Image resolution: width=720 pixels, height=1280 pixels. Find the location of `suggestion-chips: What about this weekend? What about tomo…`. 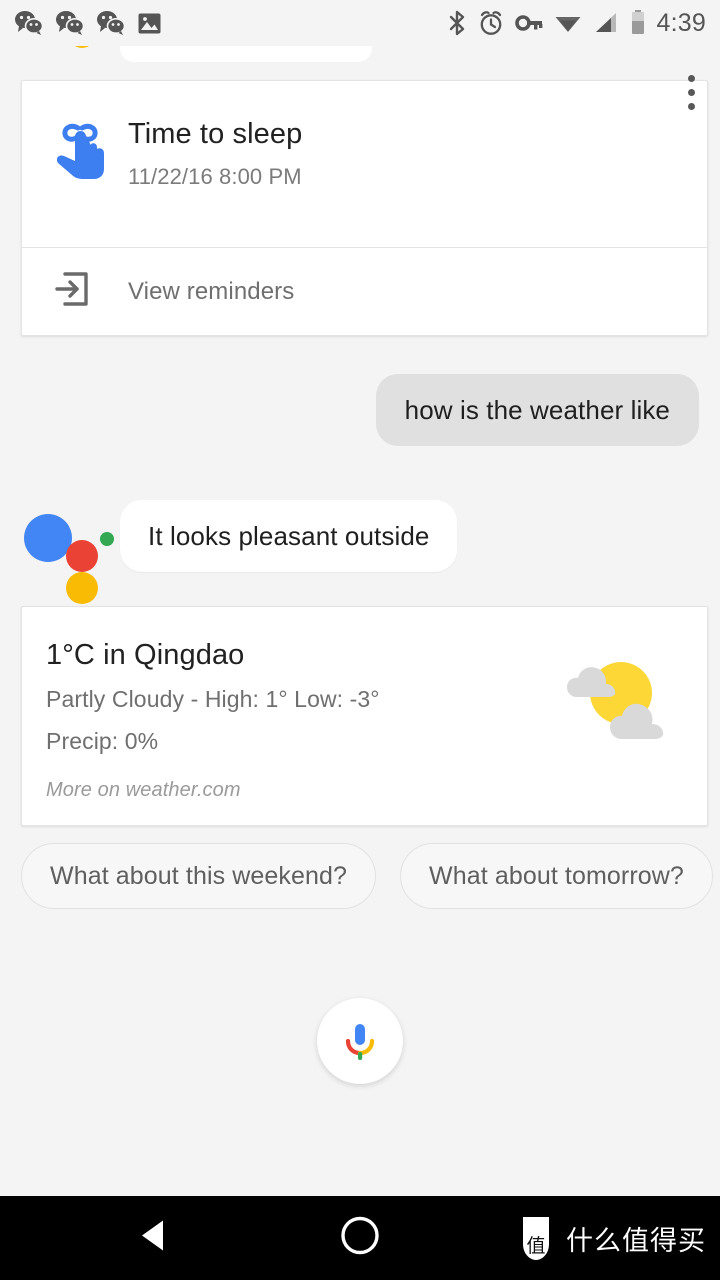

suggestion-chips: What about this weekend? What about tomo… is located at coordinates (367, 876).